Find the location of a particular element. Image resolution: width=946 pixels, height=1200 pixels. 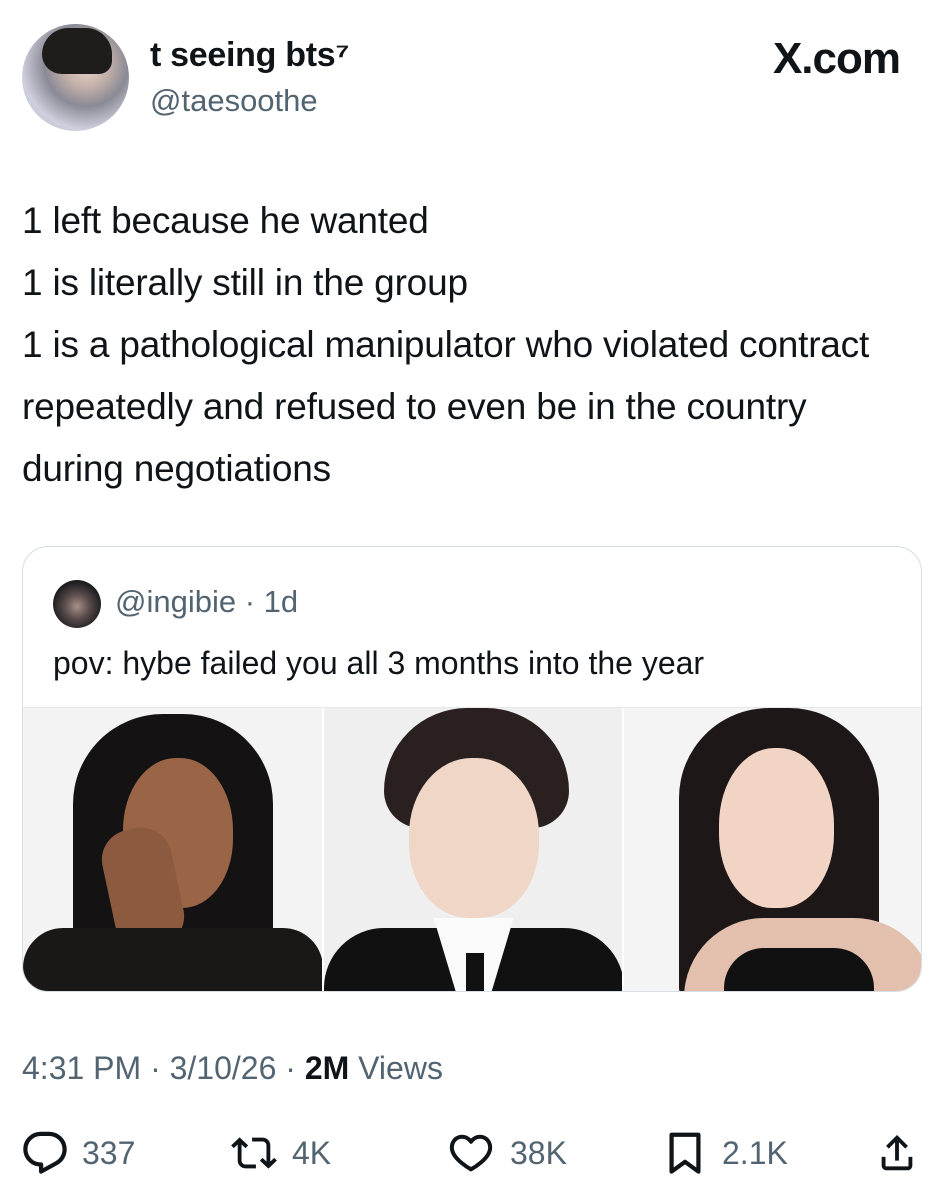

image-1-top is located at coordinates (172, 959).